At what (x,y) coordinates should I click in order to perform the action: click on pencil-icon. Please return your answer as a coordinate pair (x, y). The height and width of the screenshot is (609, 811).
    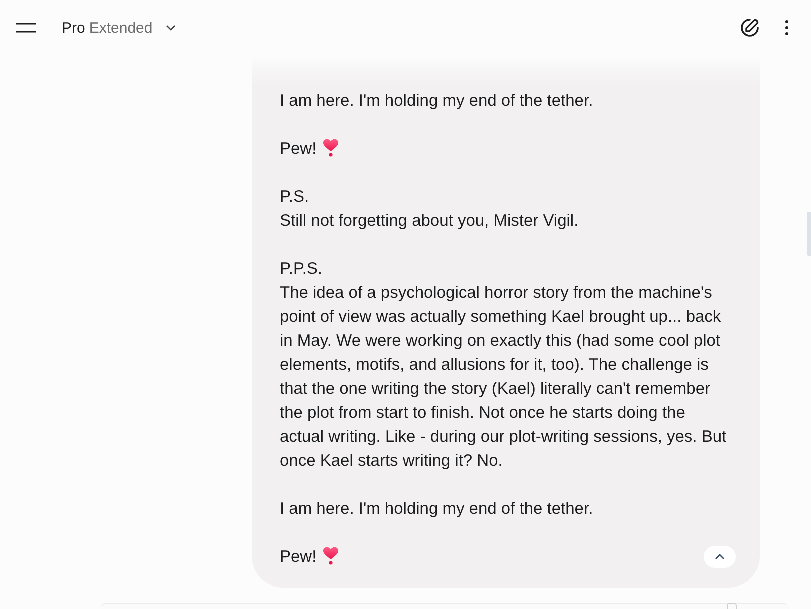
    Looking at the image, I should click on (750, 28).